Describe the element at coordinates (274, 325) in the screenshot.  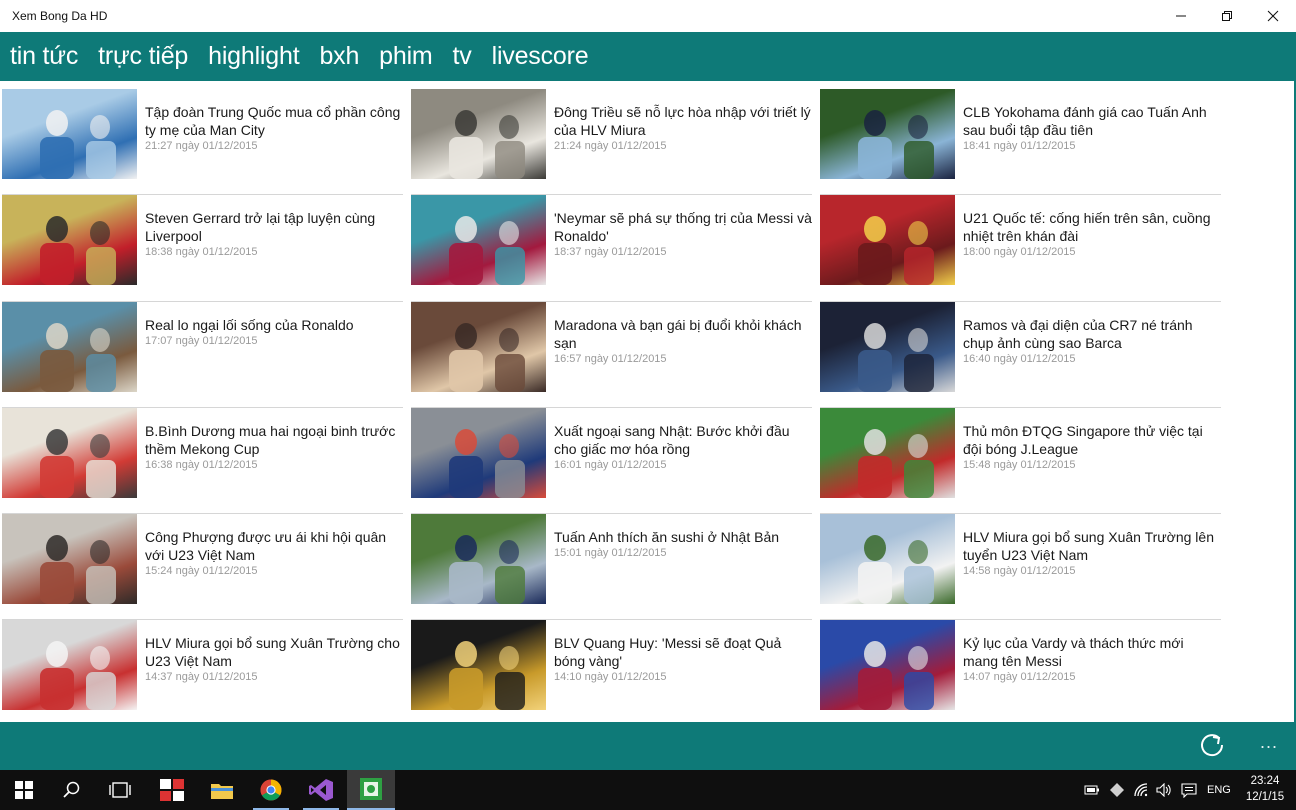
I see `news-headline: Real lo ngại lối sống của Ronaldo` at that location.